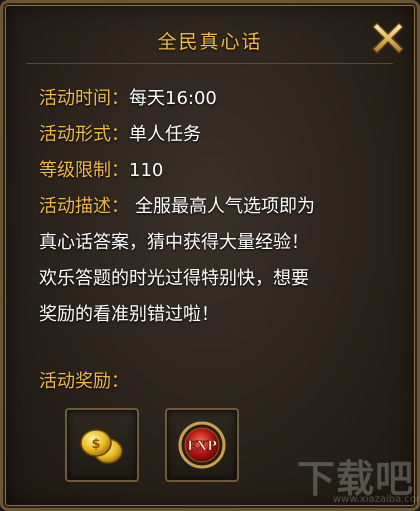  I want to click on close-button, so click(388, 38).